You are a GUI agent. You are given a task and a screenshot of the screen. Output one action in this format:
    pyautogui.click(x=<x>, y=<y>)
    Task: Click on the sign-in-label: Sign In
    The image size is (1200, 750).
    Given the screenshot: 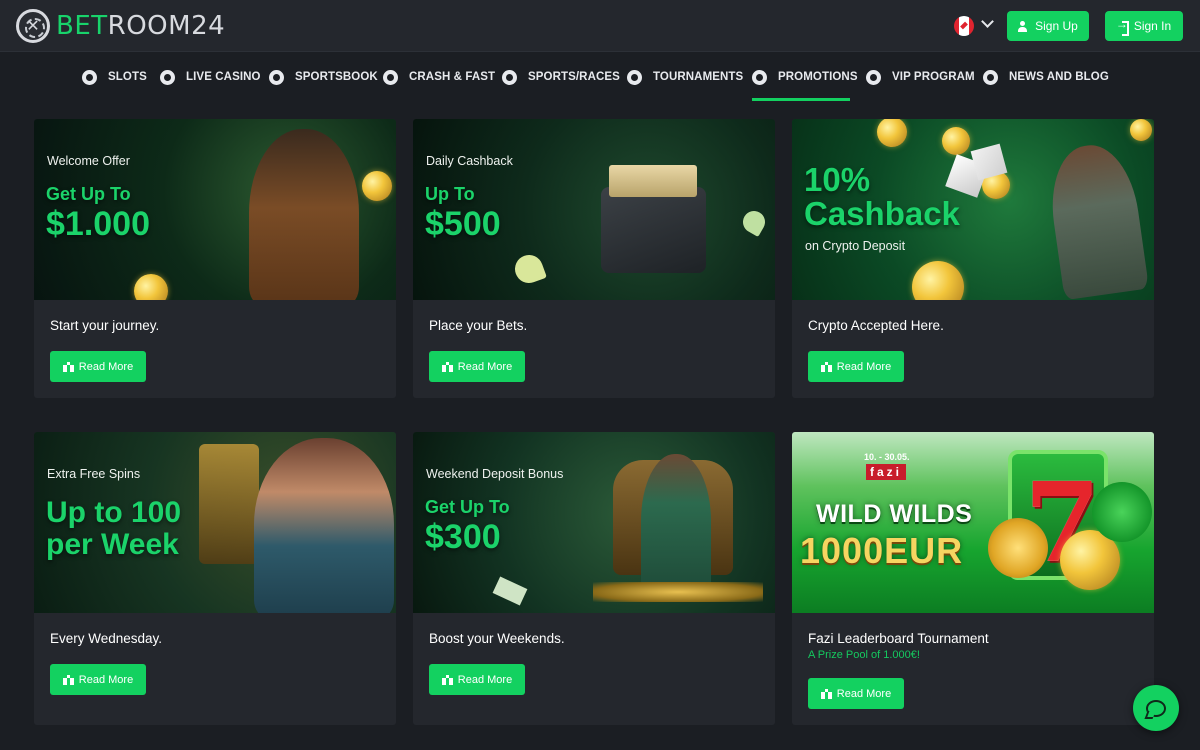 What is the action you would take?
    pyautogui.click(x=1152, y=26)
    